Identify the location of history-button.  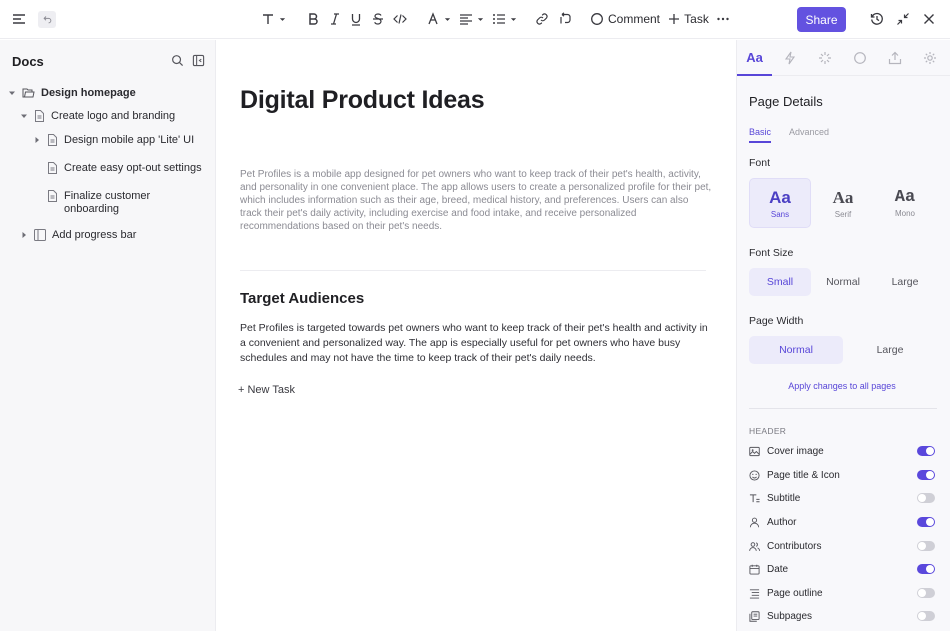
(877, 19).